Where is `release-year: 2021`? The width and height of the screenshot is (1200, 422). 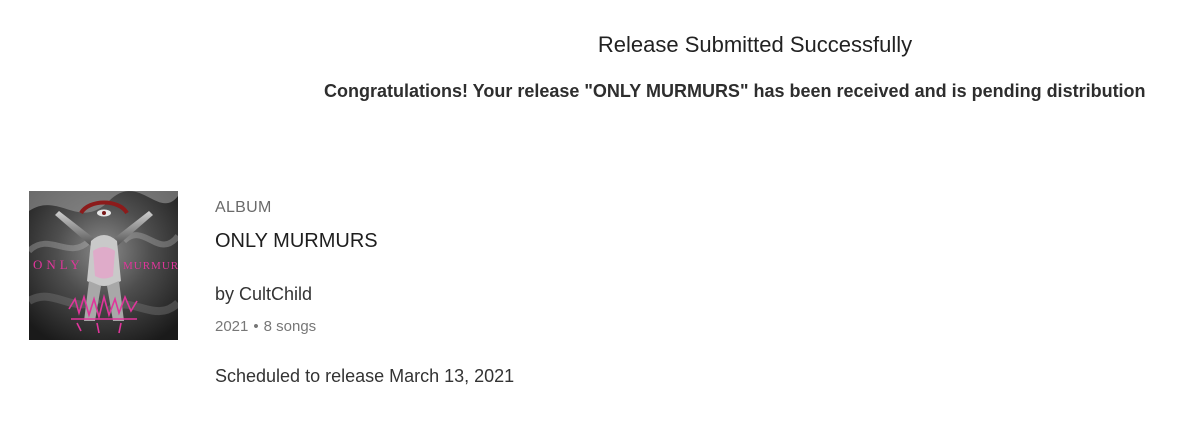 release-year: 2021 is located at coordinates (232, 326).